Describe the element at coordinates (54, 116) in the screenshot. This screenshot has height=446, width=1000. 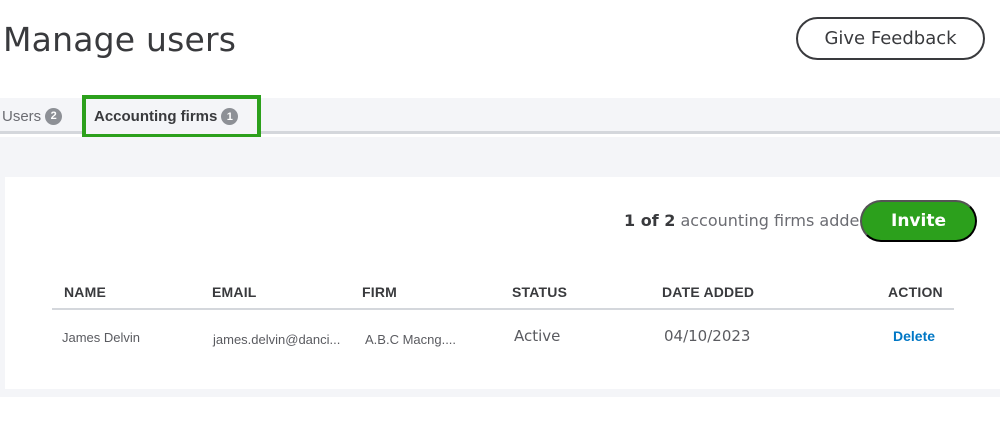
I see `users-count-badge: 2` at that location.